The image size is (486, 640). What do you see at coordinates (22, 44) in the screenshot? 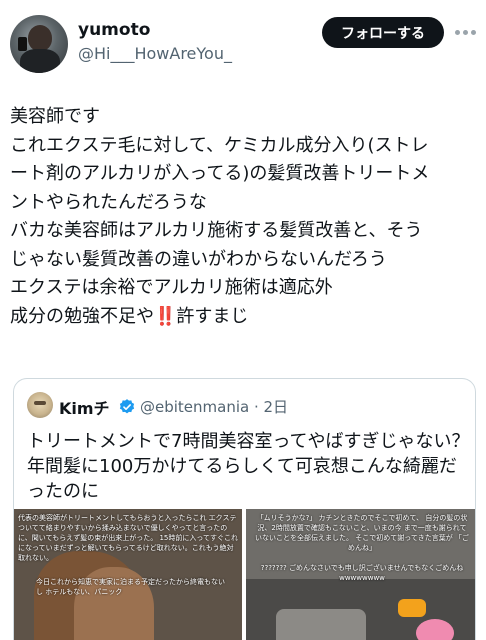
I see `avatar-phone` at bounding box center [22, 44].